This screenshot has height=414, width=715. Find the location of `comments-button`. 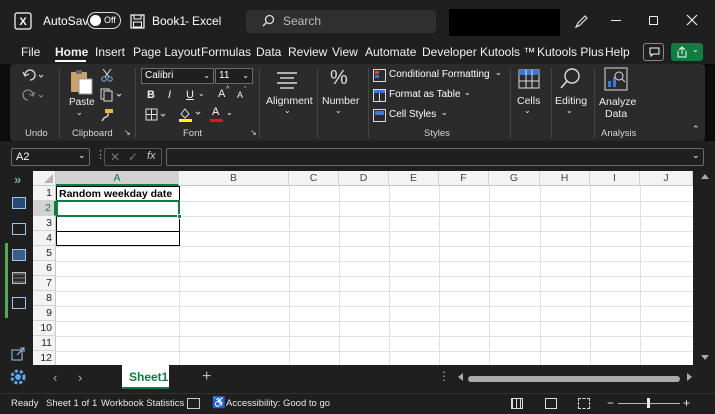

comments-button is located at coordinates (653, 52).